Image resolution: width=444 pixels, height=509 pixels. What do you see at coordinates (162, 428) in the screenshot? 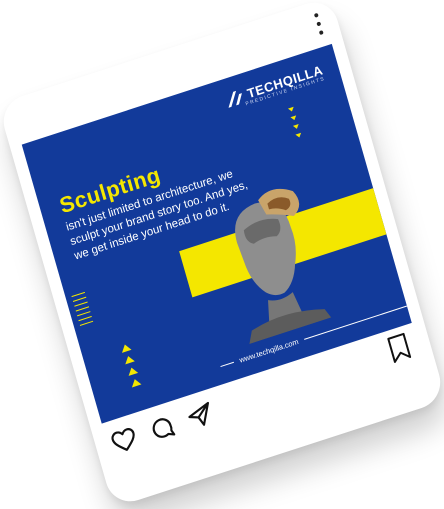
I see `comment-icon` at bounding box center [162, 428].